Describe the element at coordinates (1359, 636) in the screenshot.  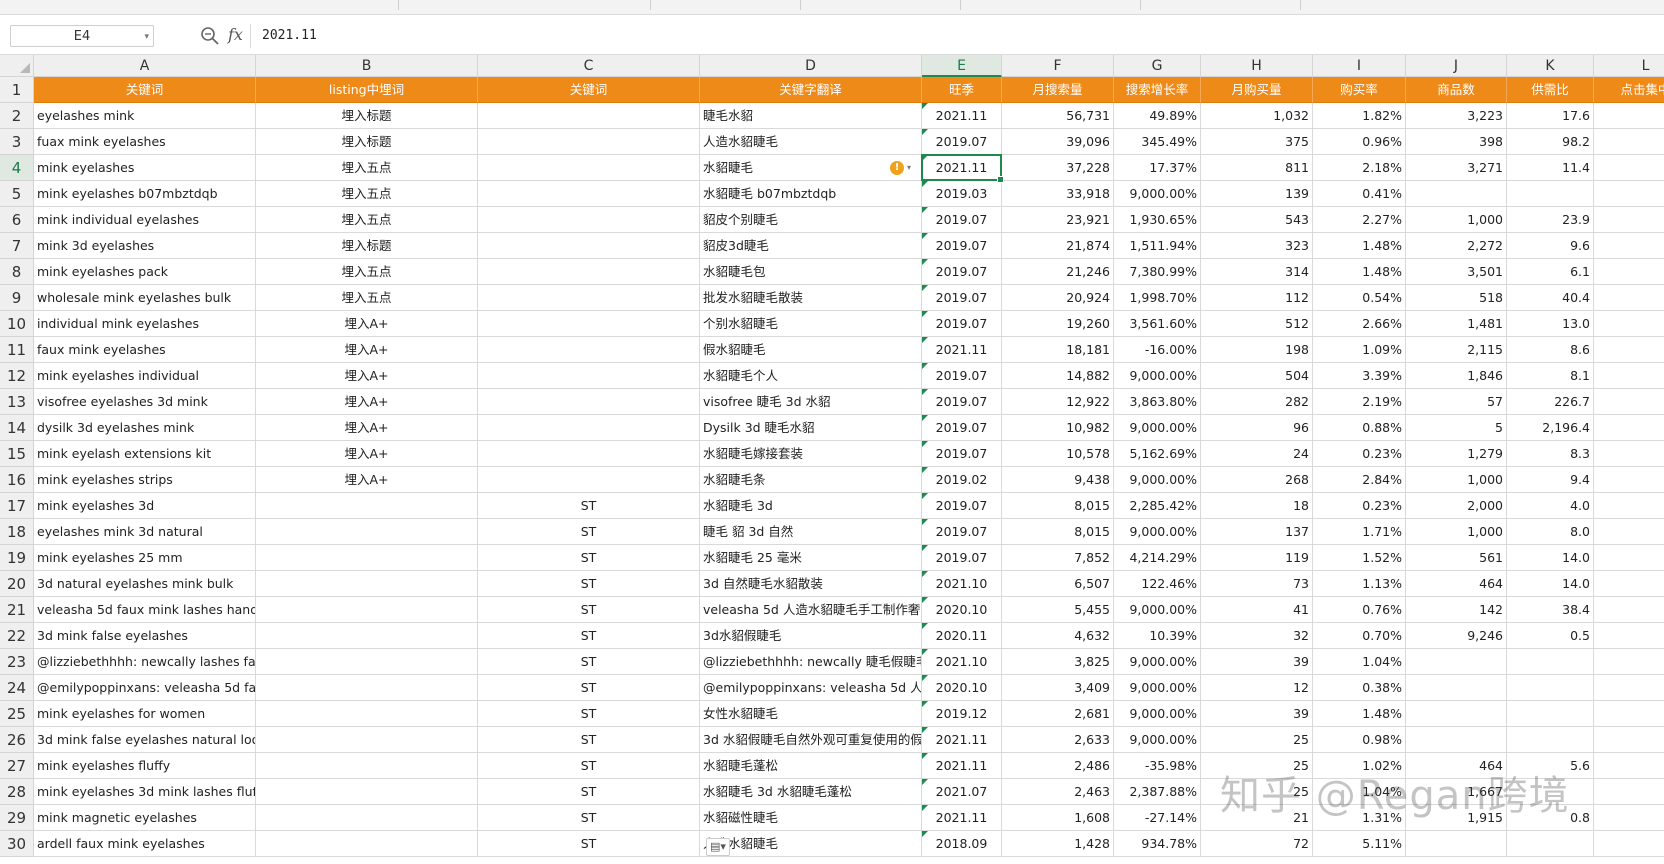
I see `table-cell: 0.70%` at that location.